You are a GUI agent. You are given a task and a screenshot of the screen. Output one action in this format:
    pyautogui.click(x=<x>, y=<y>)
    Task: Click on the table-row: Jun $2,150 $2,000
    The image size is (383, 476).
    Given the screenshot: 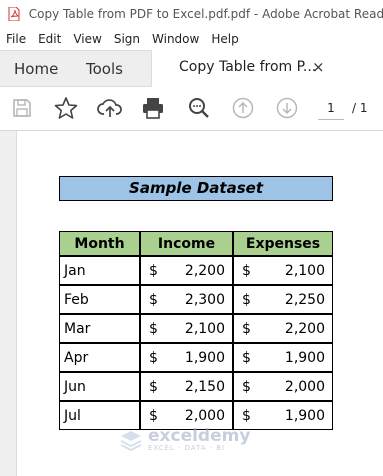 What is the action you would take?
    pyautogui.click(x=196, y=386)
    